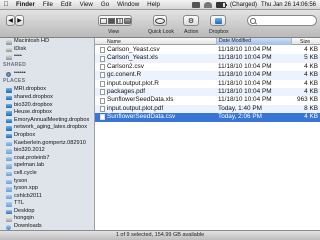 This screenshot has height=240, width=320. What do you see at coordinates (127, 20) in the screenshot?
I see `coverflow-view-icon` at bounding box center [127, 20].